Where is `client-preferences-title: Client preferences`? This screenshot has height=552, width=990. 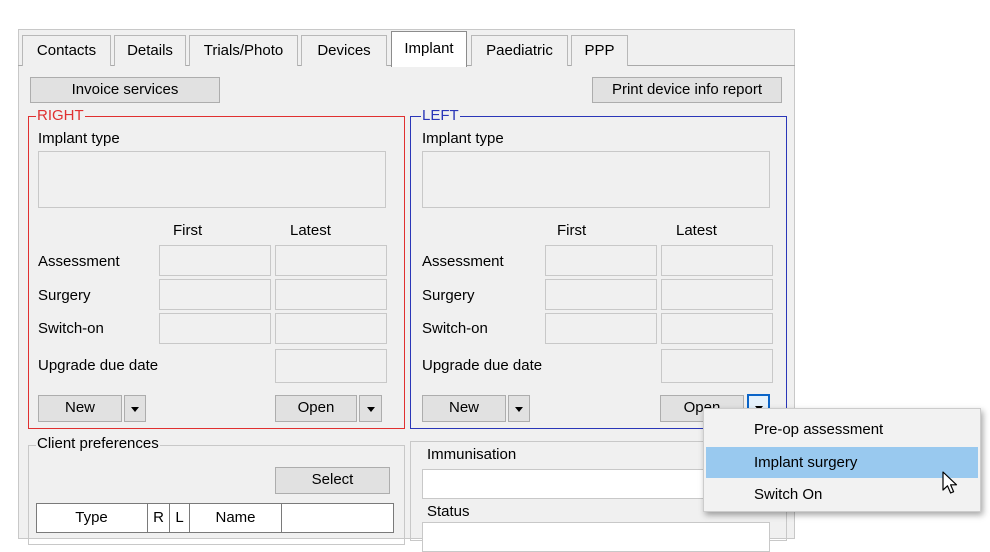 client-preferences-title: Client preferences is located at coordinates (98, 443).